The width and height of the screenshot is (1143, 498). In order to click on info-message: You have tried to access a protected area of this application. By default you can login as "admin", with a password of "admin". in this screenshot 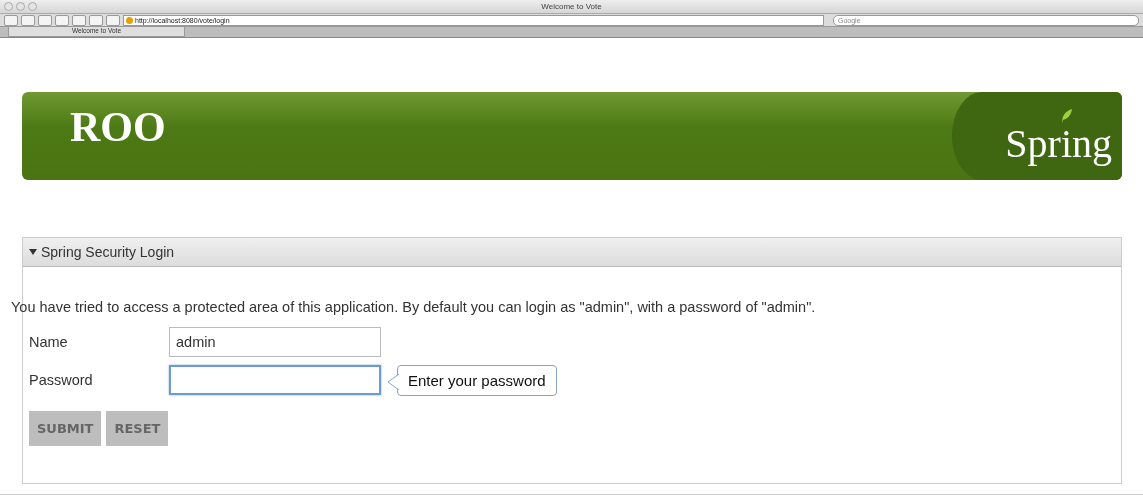, I will do `click(414, 307)`.